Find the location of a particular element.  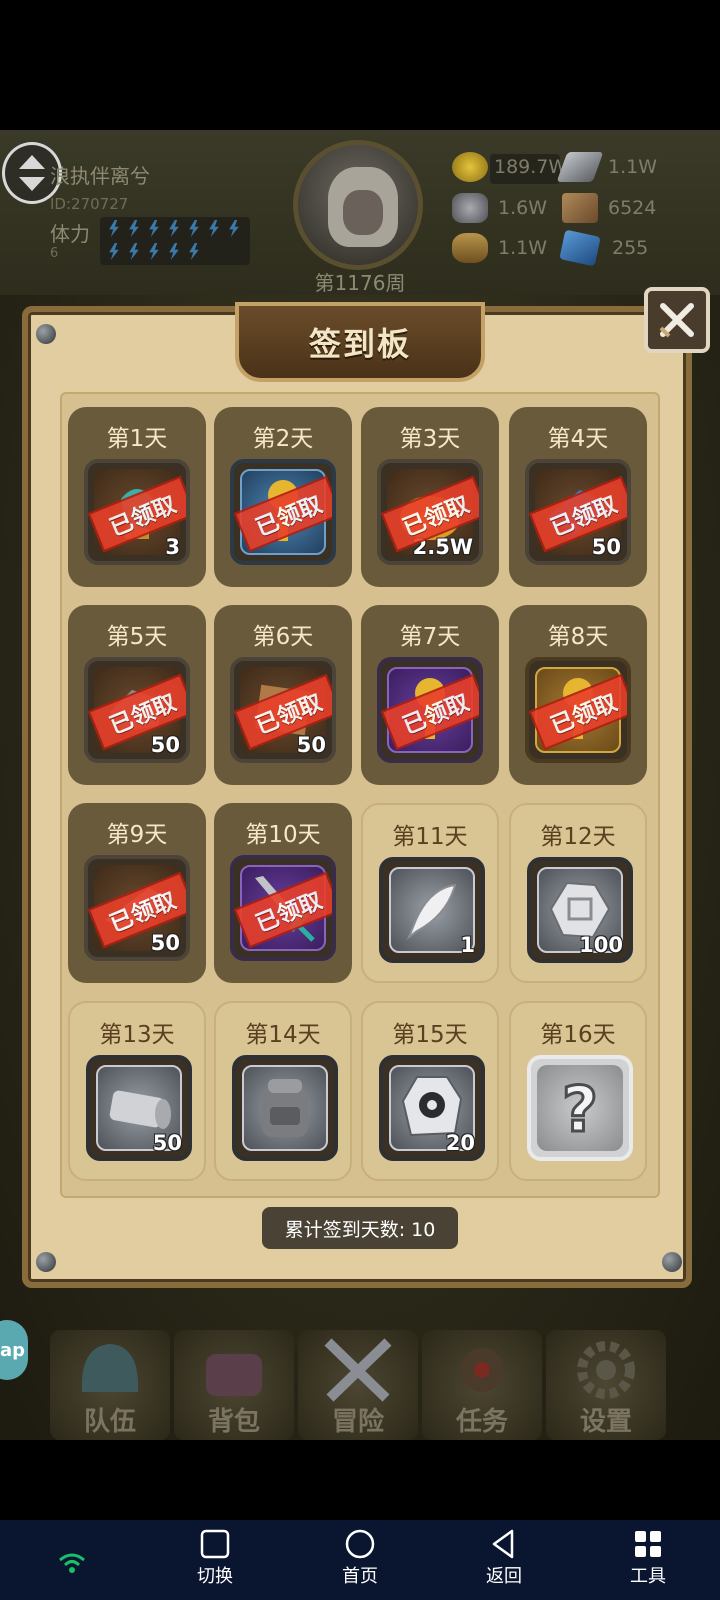

crossed-swords-close-icon is located at coordinates (676, 320).